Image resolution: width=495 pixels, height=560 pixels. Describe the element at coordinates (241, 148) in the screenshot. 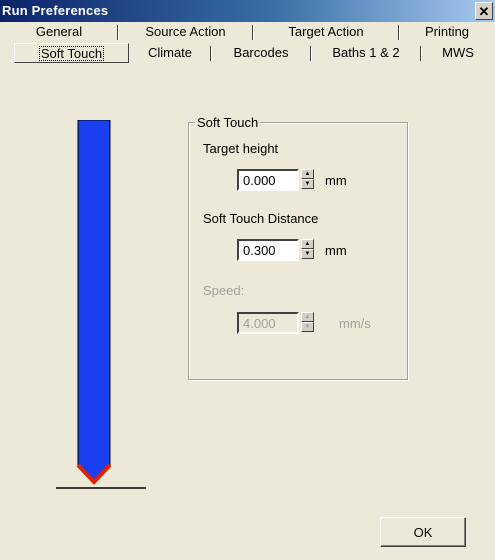

I see `target-height-label: Target height` at that location.